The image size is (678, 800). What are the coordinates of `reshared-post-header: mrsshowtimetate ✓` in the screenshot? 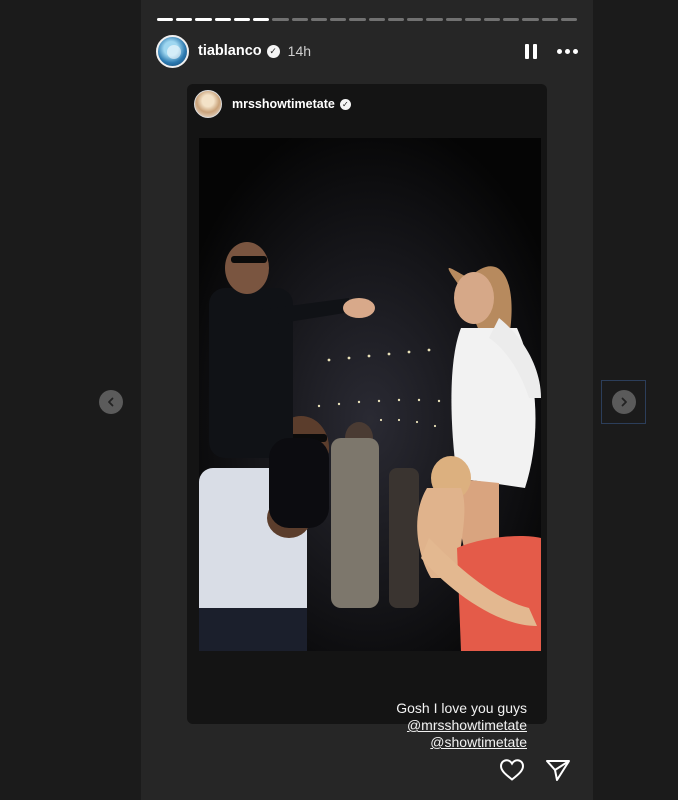 It's located at (272, 104).